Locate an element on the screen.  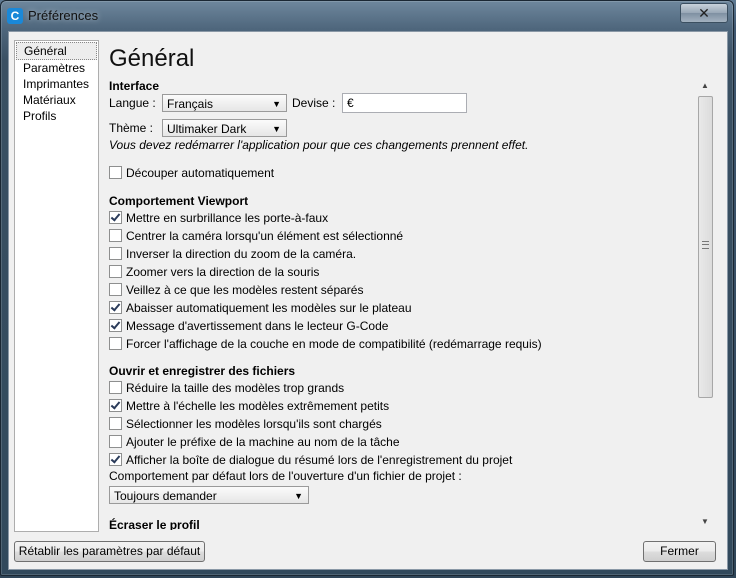
viewport-option: Mettre en surbrillance les porte-à-faux is located at coordinates (218, 218).